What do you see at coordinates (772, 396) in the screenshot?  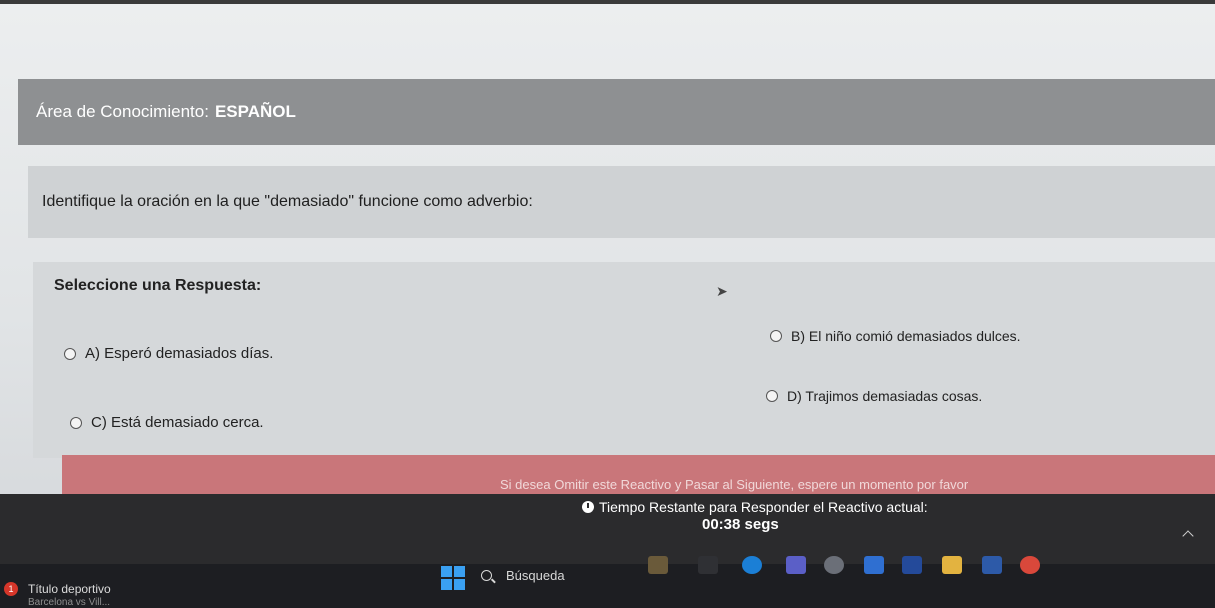 I see `radio-d` at bounding box center [772, 396].